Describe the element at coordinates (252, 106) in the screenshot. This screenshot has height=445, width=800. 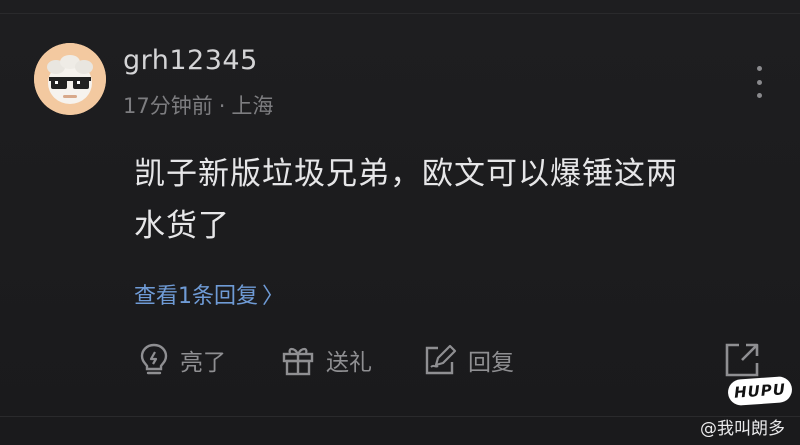
I see `location: 上海` at that location.